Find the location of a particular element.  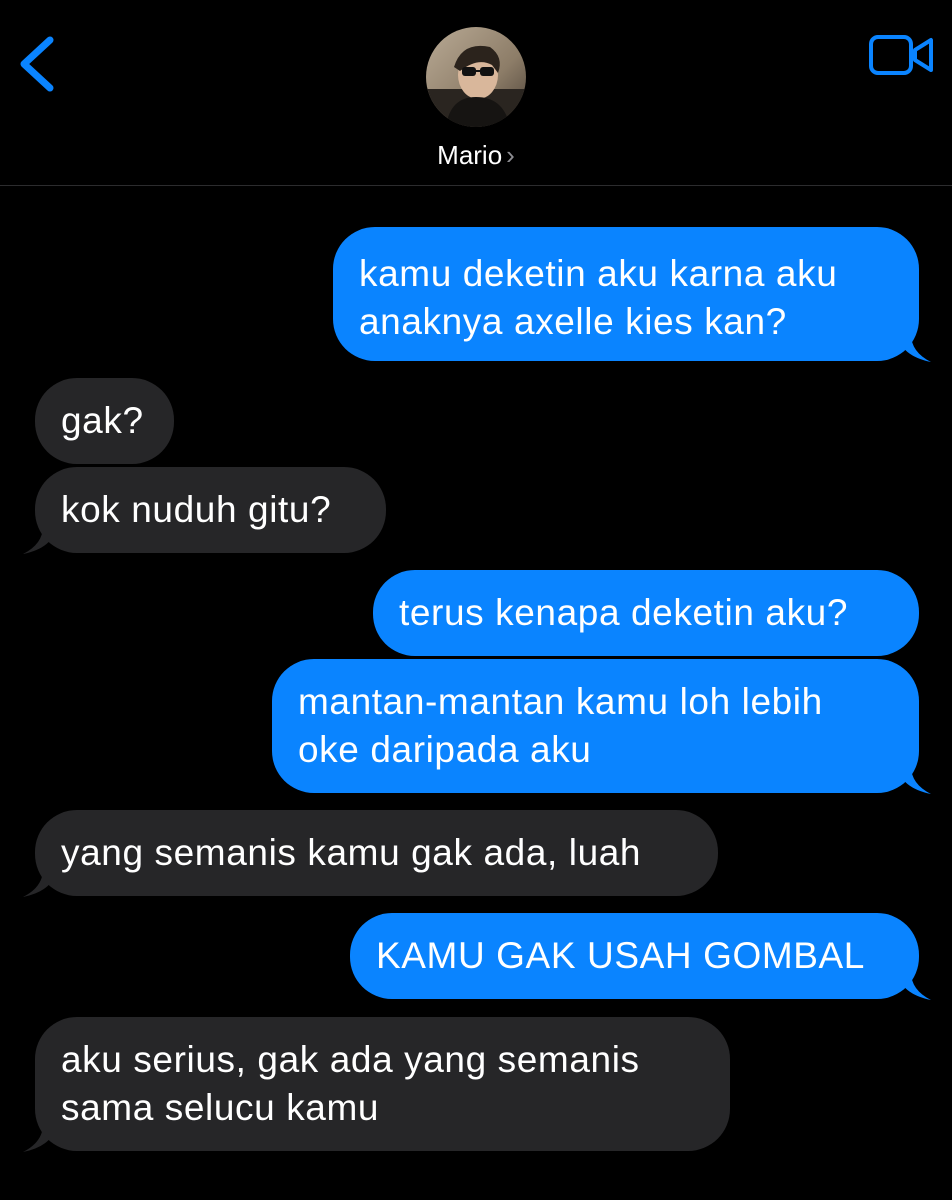

message-text: terus kenapa deketin aku? is located at coordinates (624, 612).